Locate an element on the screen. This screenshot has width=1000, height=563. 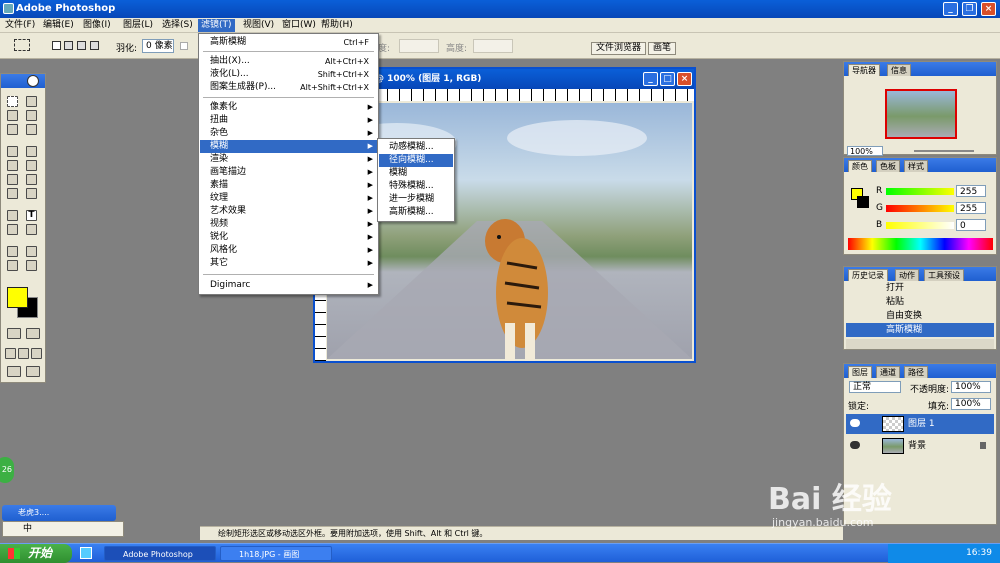
color-ramp is located at coordinates (920, 244).